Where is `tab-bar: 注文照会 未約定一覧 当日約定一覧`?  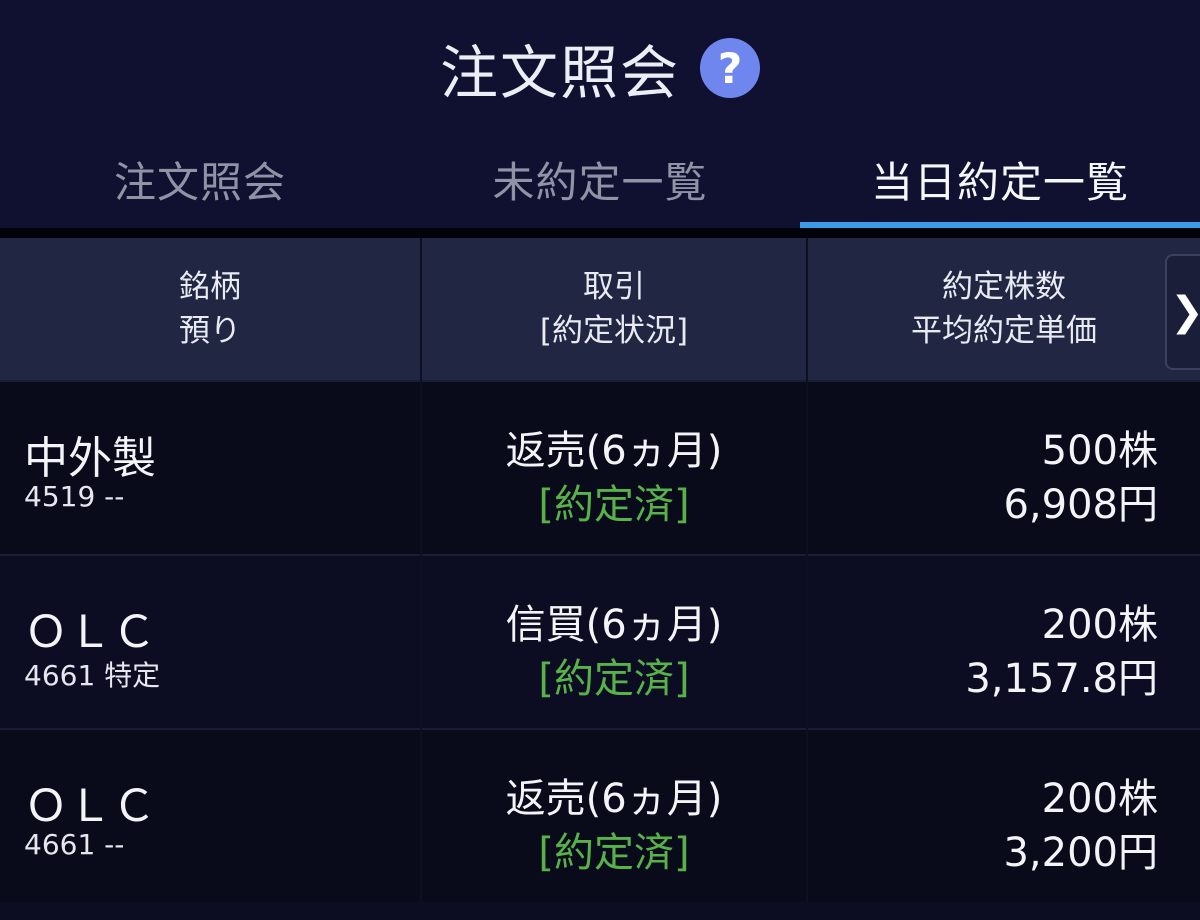
tab-bar: 注文照会 未約定一覧 当日約定一覧 is located at coordinates (600, 179).